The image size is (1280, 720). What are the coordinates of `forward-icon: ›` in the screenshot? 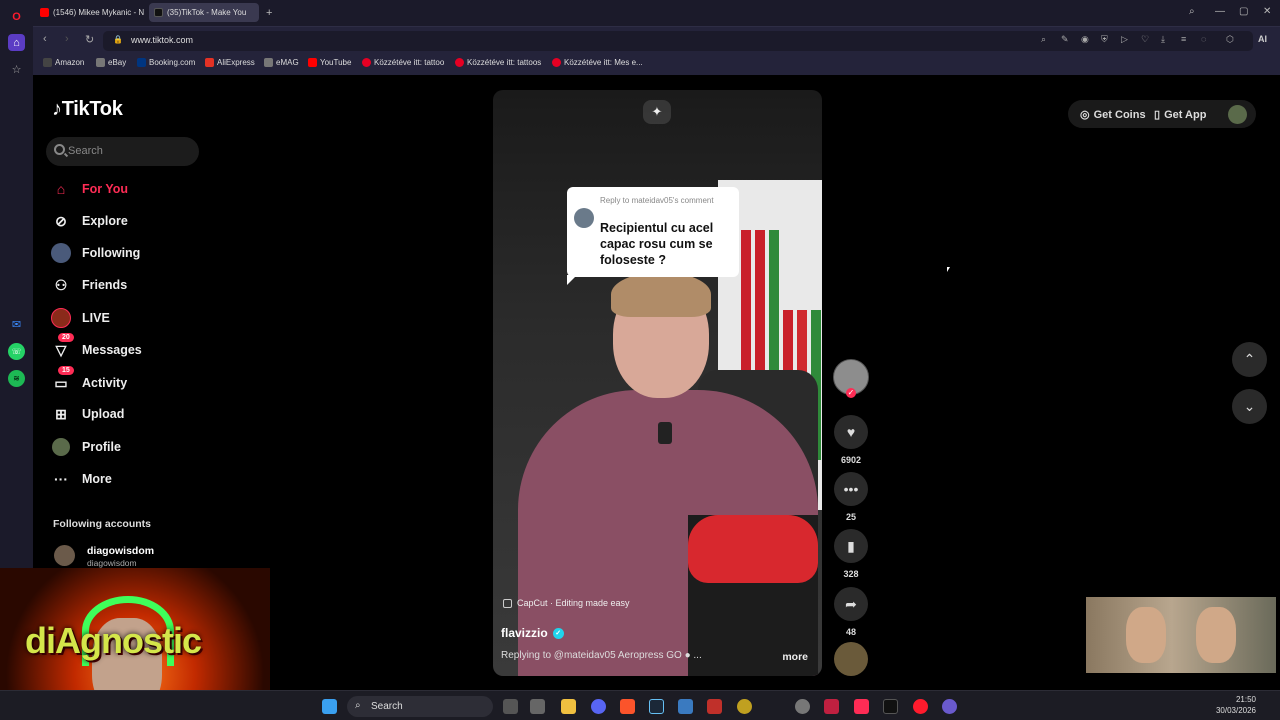 It's located at (67, 39).